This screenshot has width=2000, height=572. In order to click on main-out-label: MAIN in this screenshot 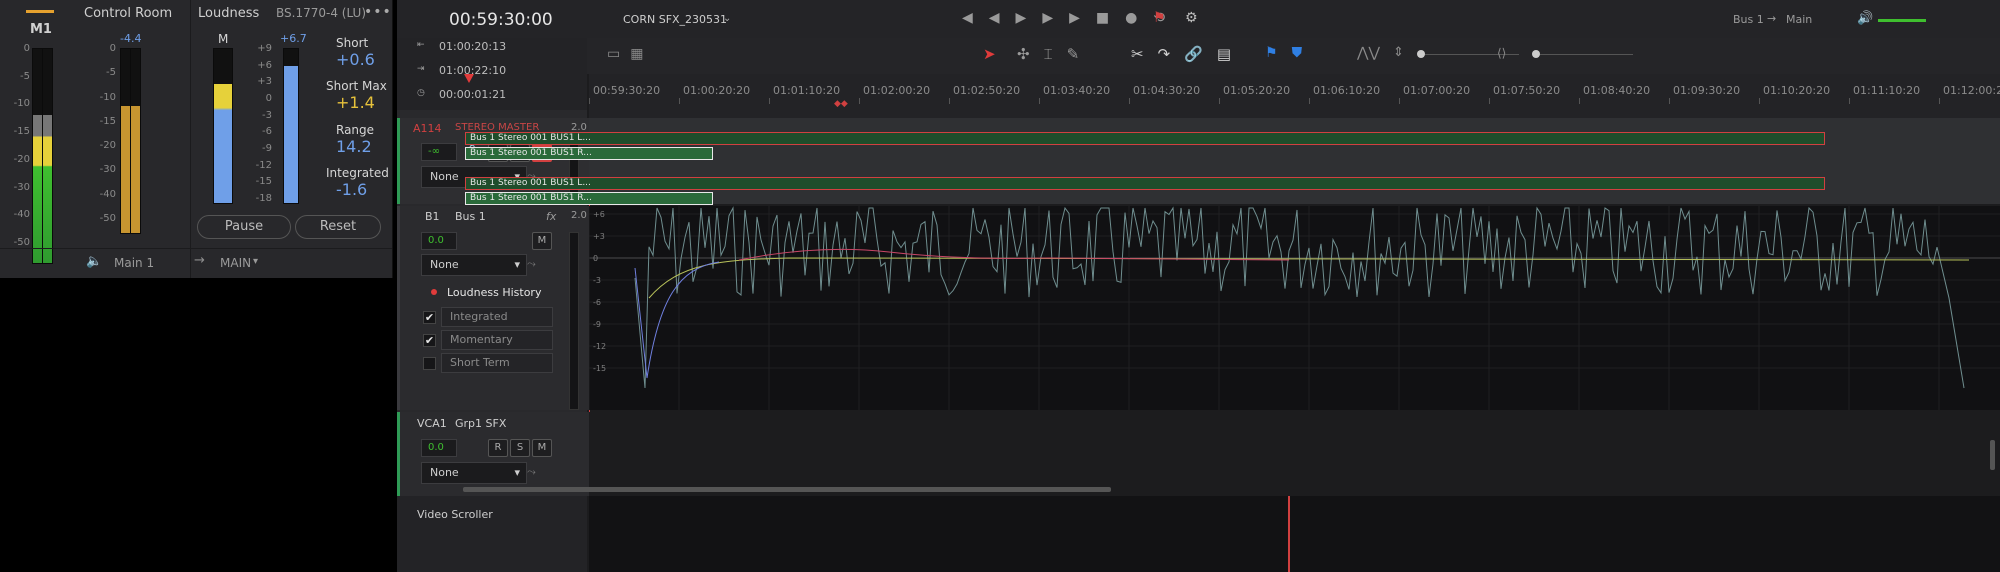, I will do `click(235, 263)`.